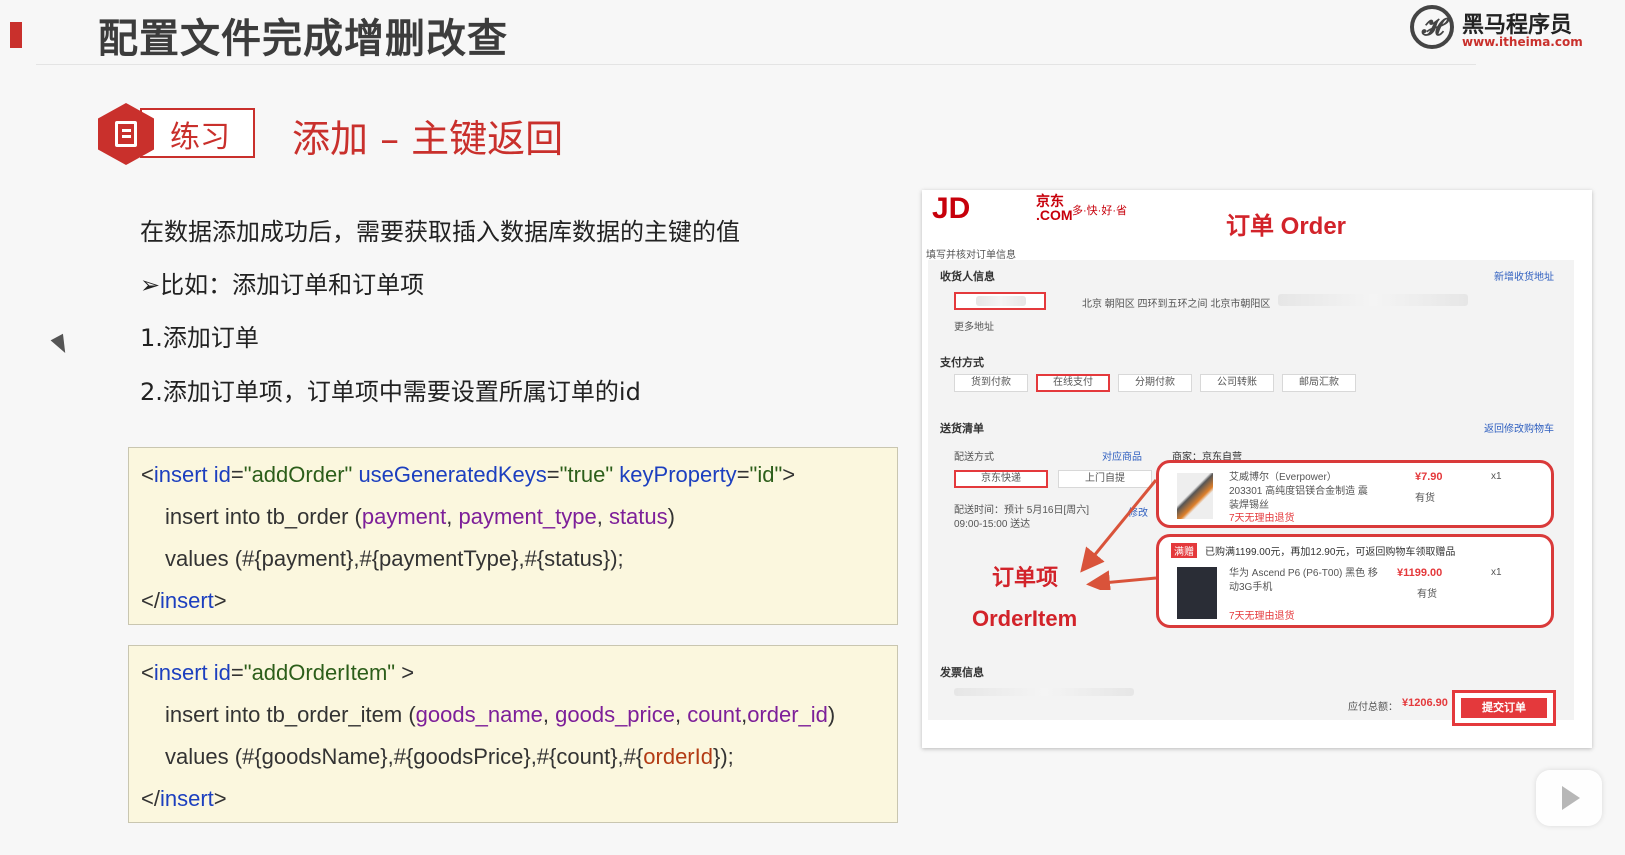 The width and height of the screenshot is (1625, 855). What do you see at coordinates (1099, 211) in the screenshot?
I see `jd-slogan: 多·快·好·省` at bounding box center [1099, 211].